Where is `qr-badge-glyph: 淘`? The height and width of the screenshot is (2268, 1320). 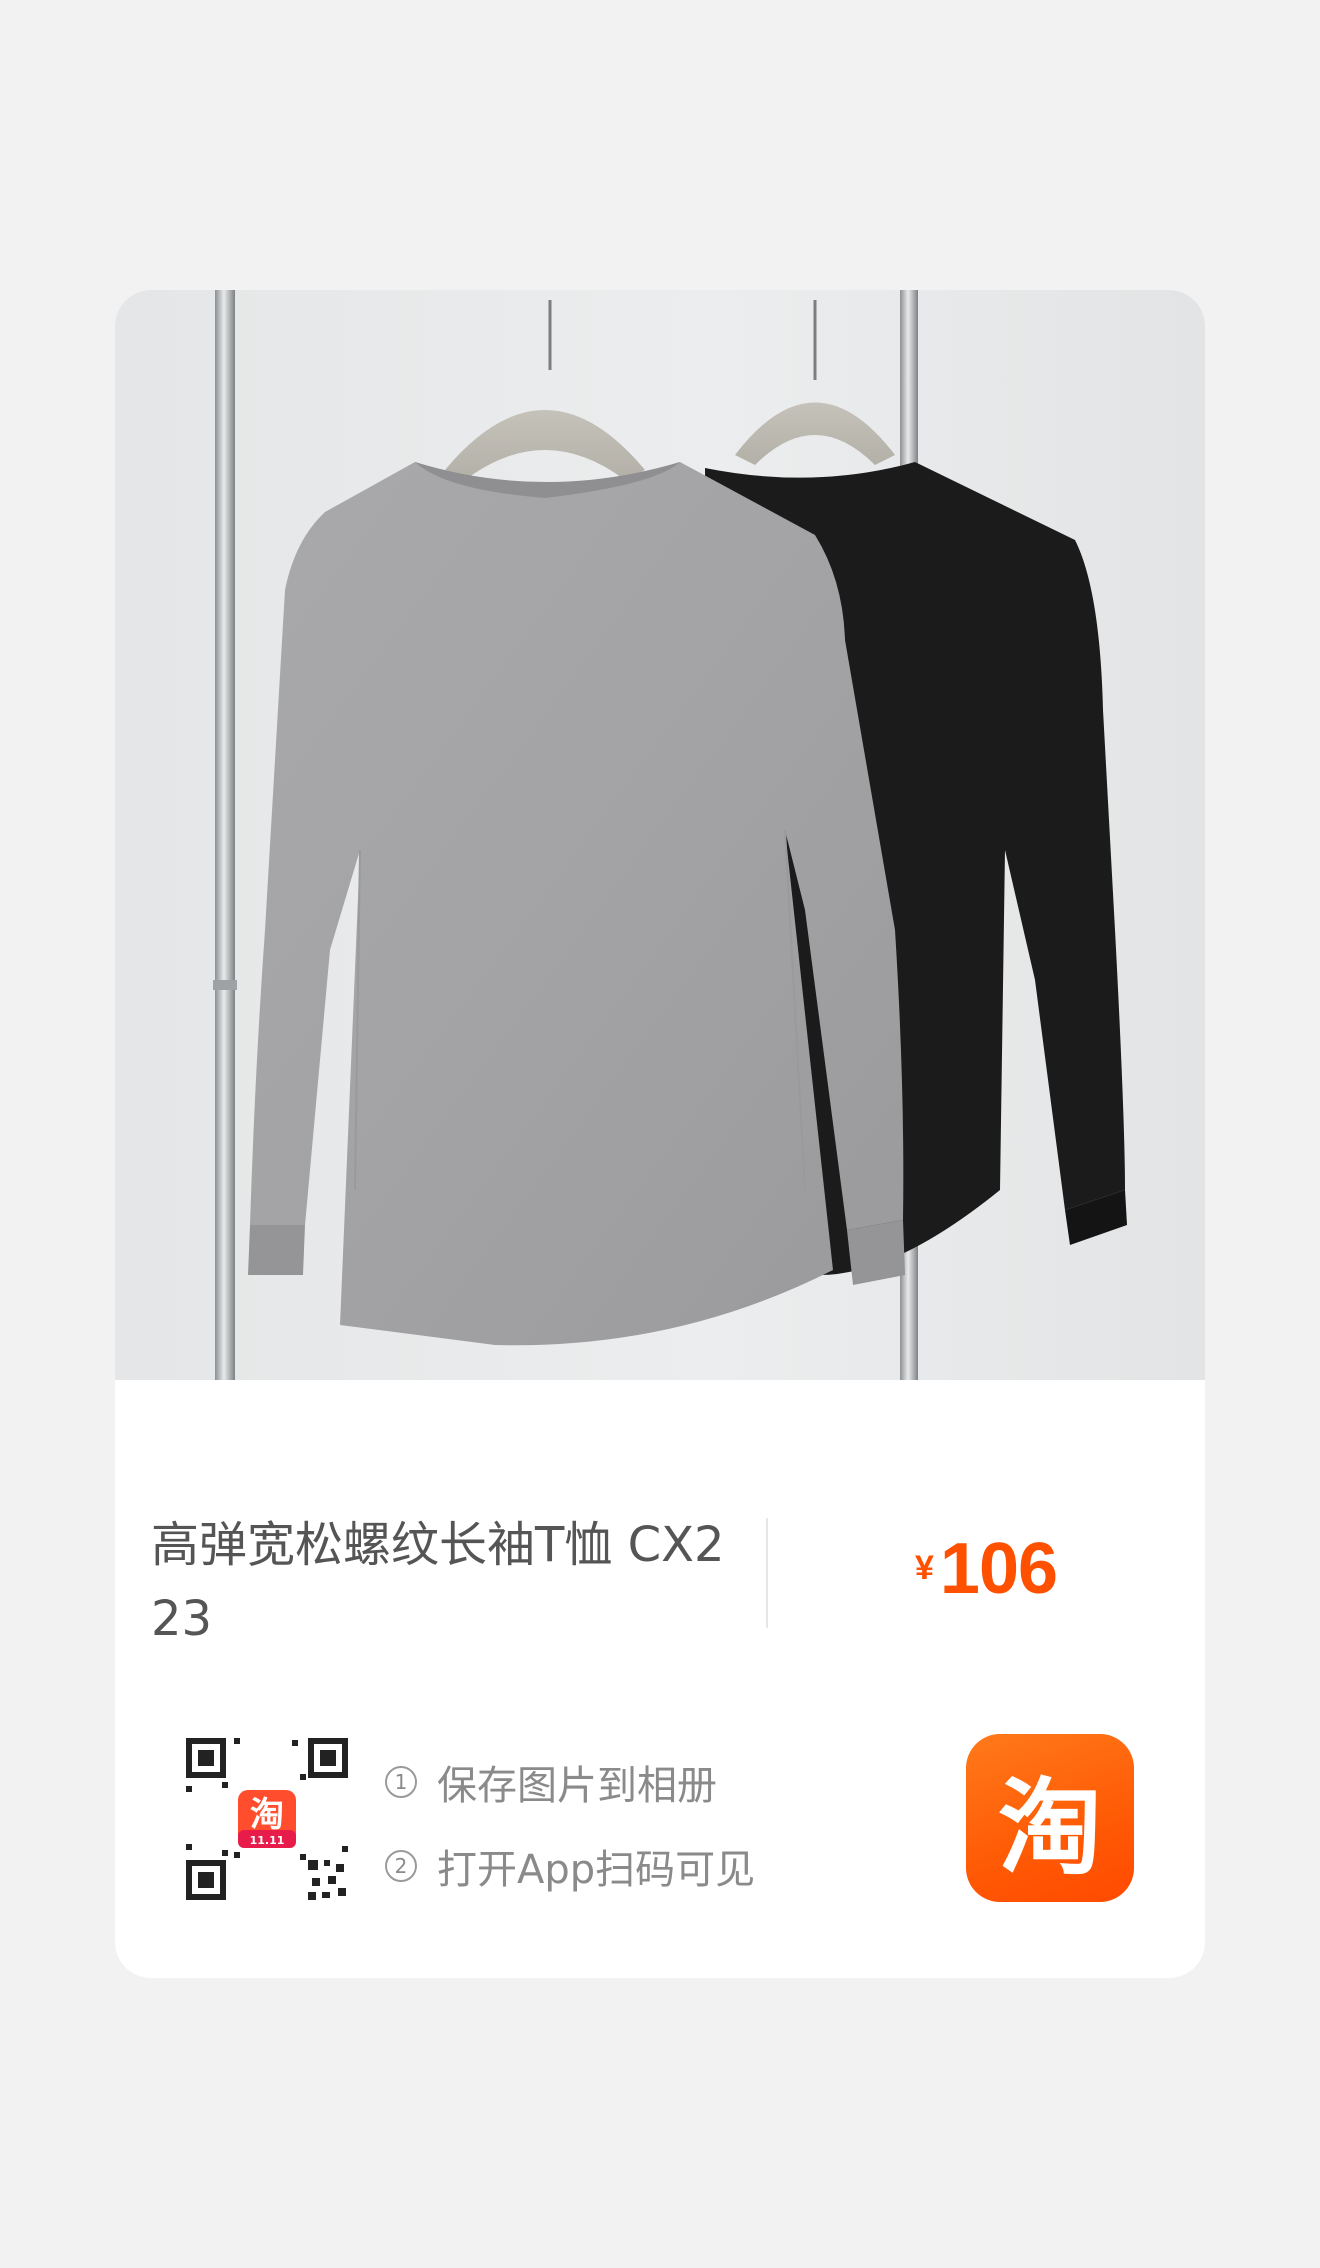 qr-badge-glyph: 淘 is located at coordinates (267, 1815).